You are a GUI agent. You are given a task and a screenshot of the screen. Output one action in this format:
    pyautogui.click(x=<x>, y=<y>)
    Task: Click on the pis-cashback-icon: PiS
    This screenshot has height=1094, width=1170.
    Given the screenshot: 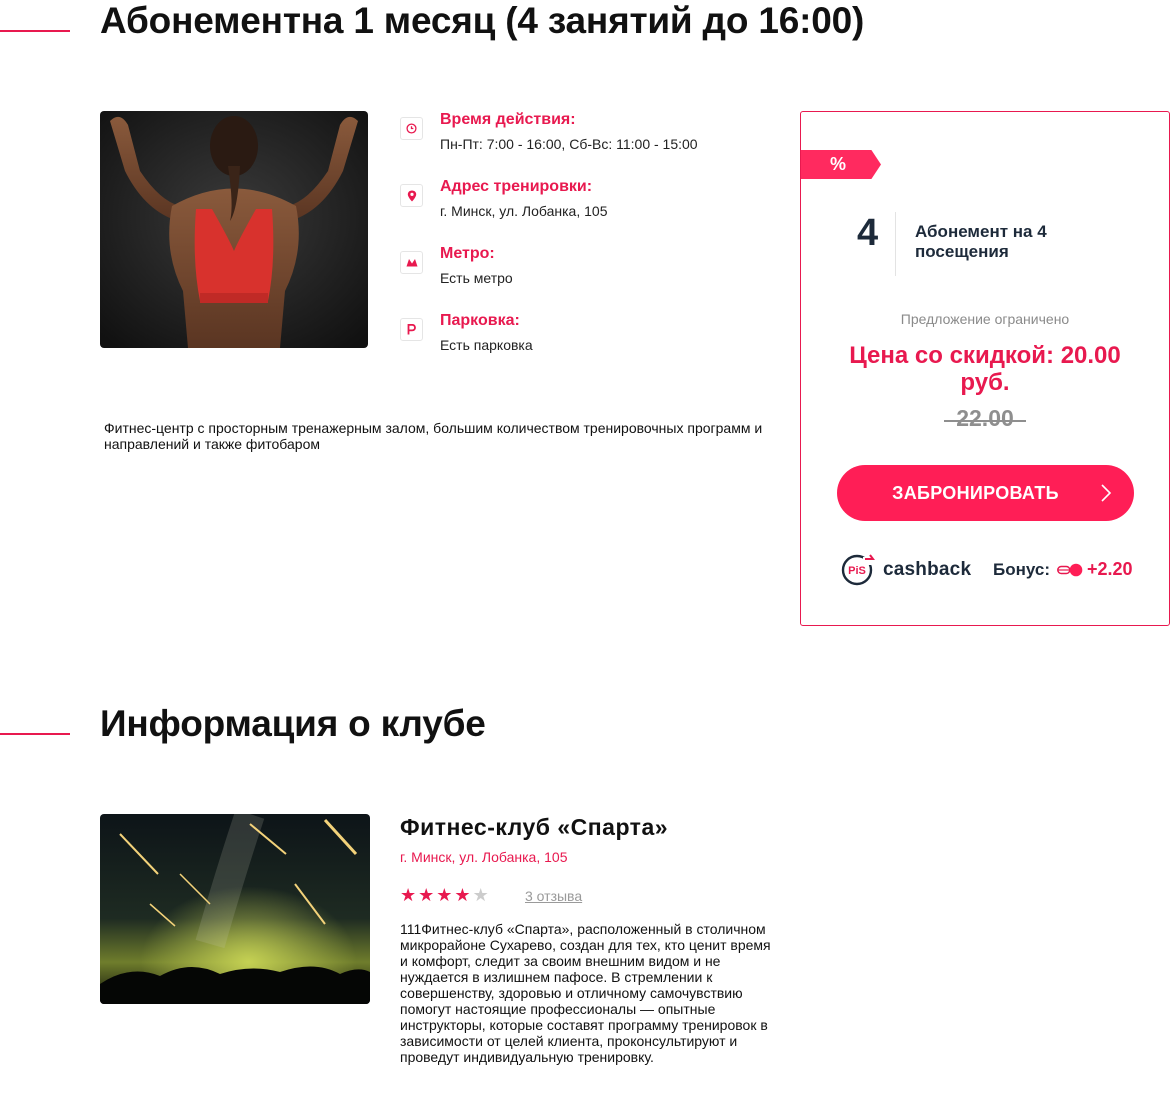 What is the action you would take?
    pyautogui.click(x=859, y=570)
    